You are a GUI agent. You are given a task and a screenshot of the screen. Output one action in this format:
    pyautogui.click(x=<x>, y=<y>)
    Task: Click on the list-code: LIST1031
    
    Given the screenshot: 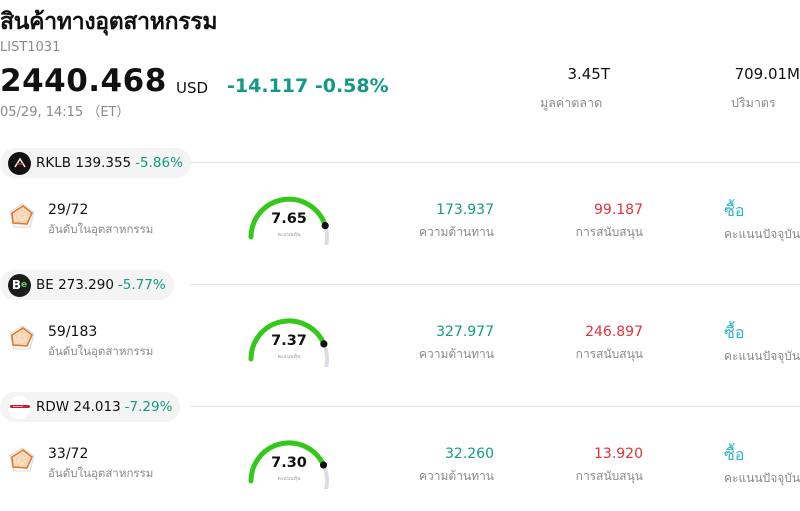 What is the action you would take?
    pyautogui.click(x=30, y=47)
    